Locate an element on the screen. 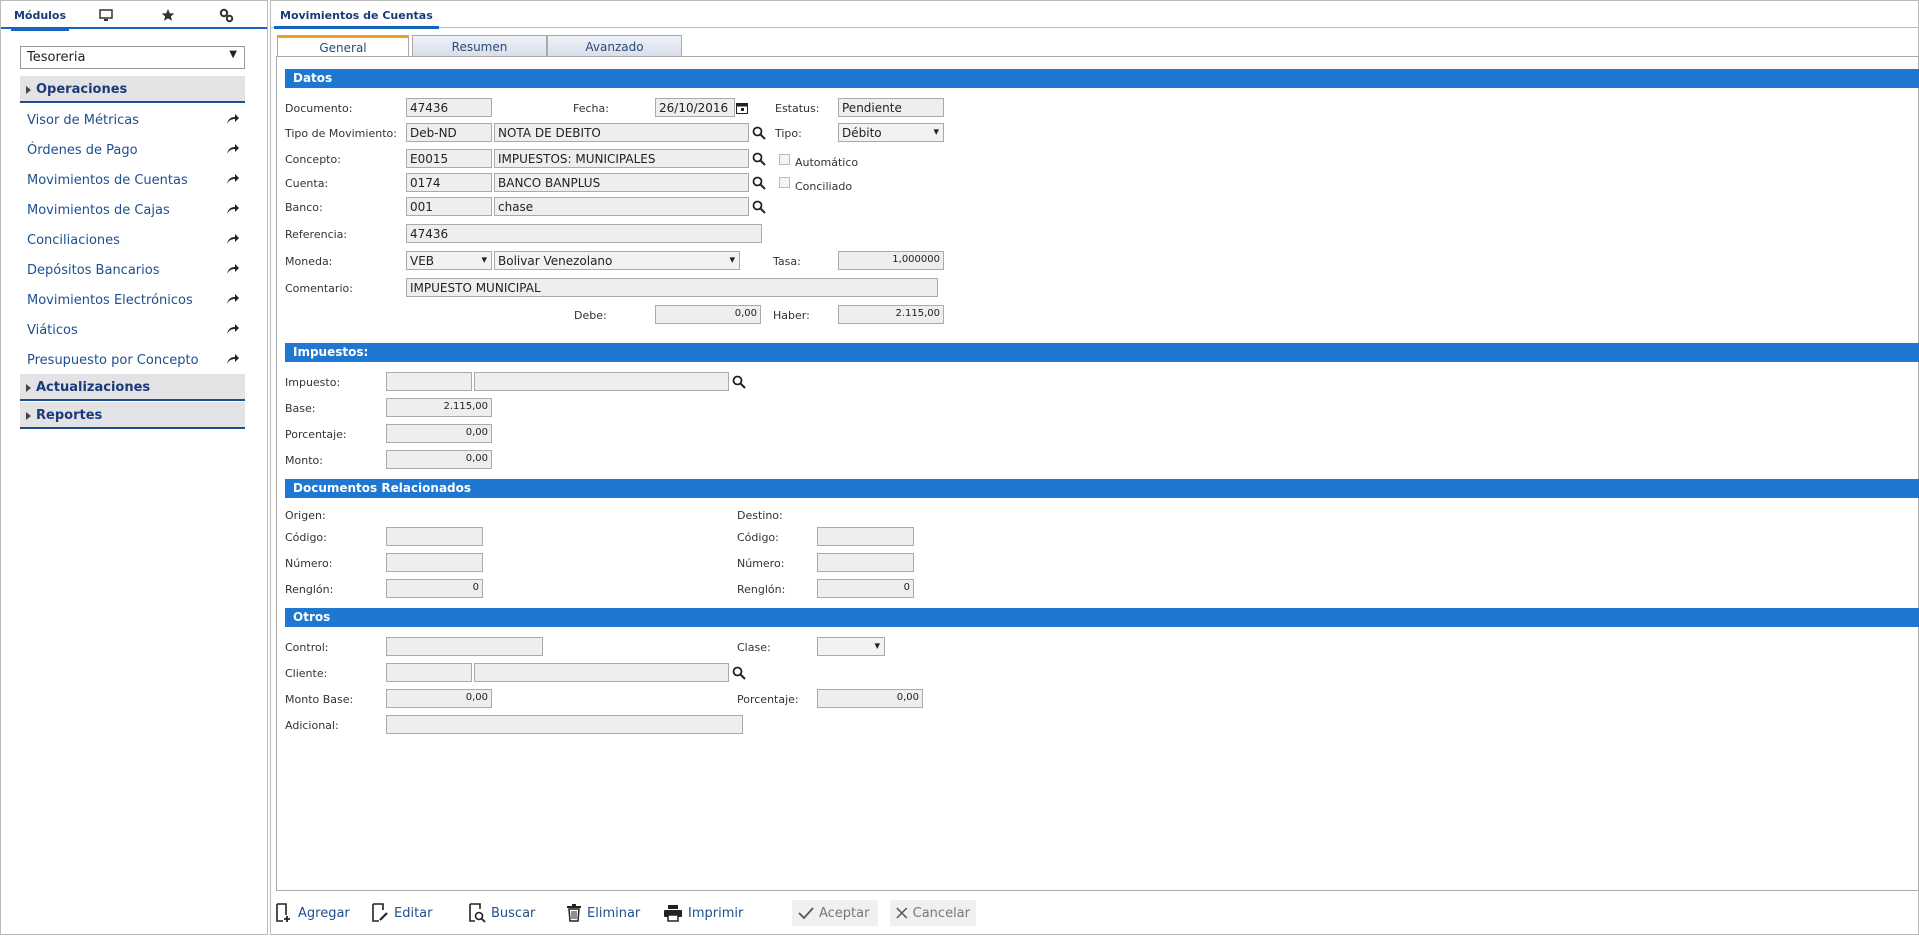 The image size is (1919, 938). numero-origen-field is located at coordinates (434, 562).